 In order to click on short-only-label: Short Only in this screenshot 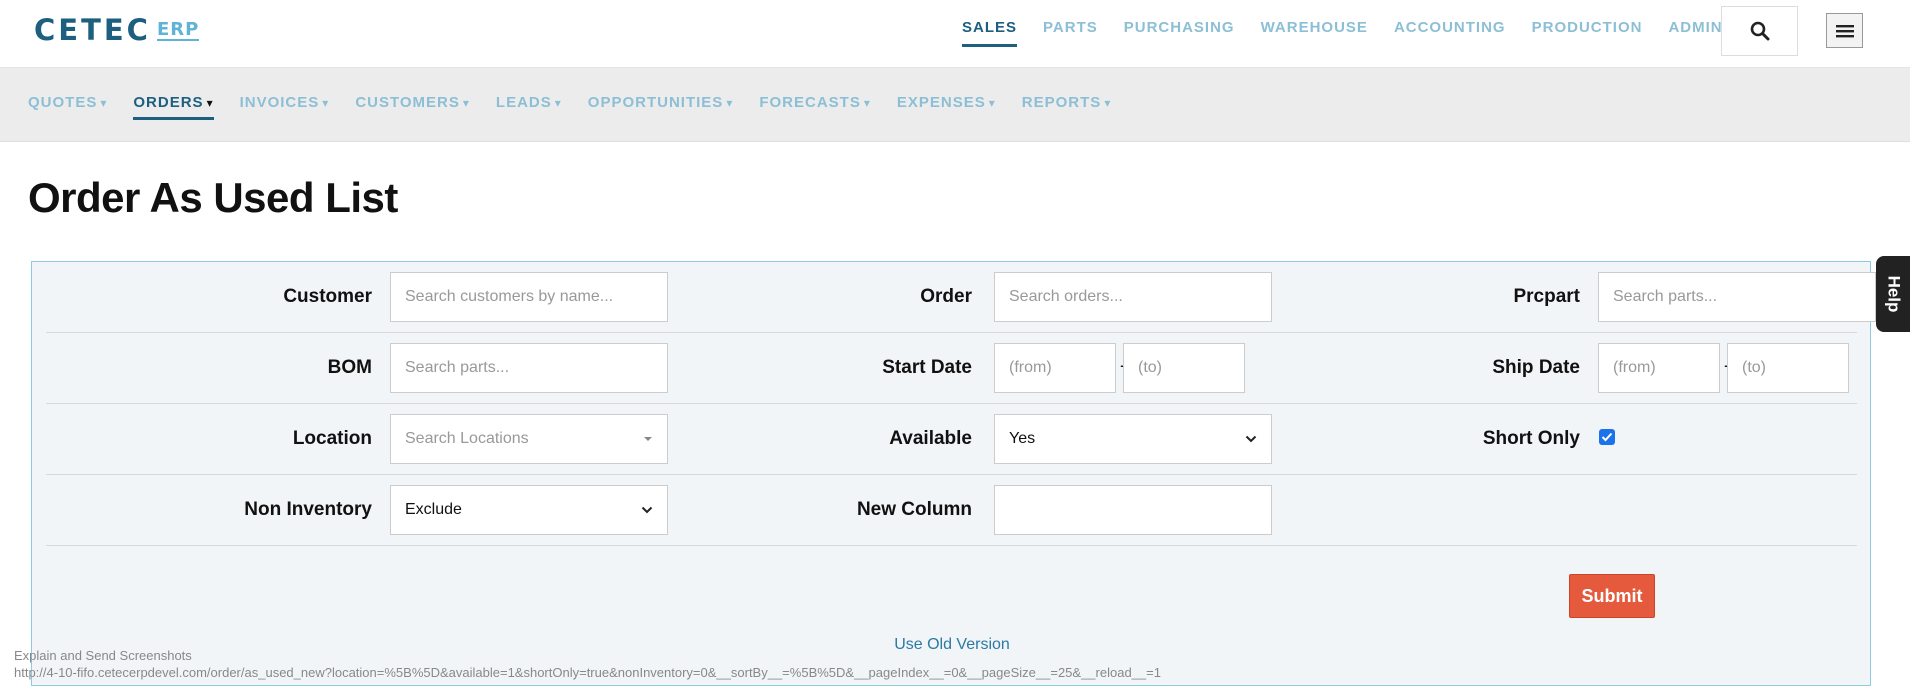, I will do `click(1531, 438)`.